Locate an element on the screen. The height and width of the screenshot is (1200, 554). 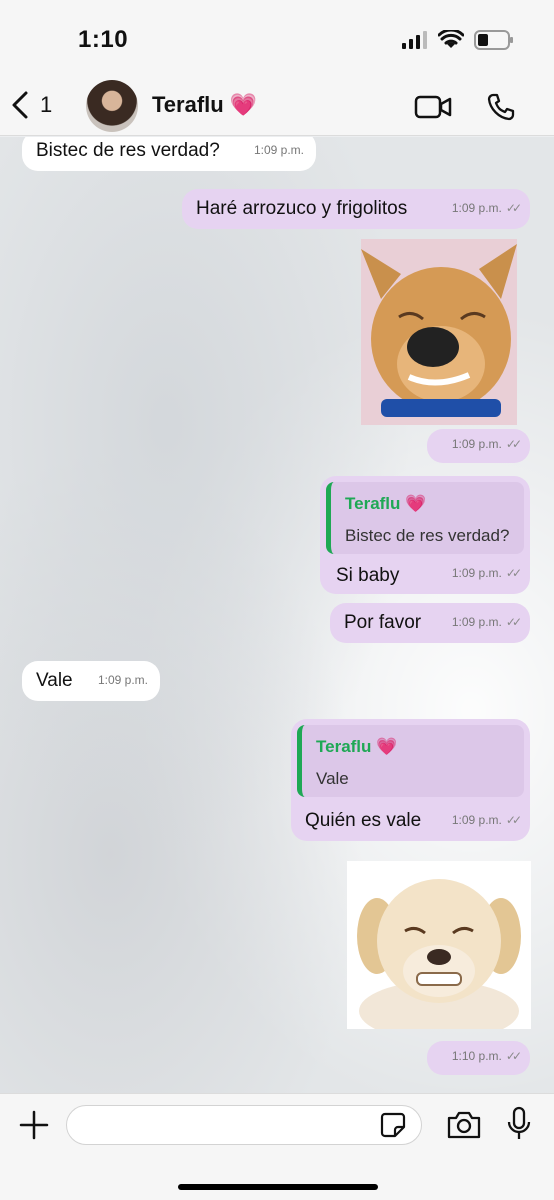
plus-icon is located at coordinates (34, 1125).